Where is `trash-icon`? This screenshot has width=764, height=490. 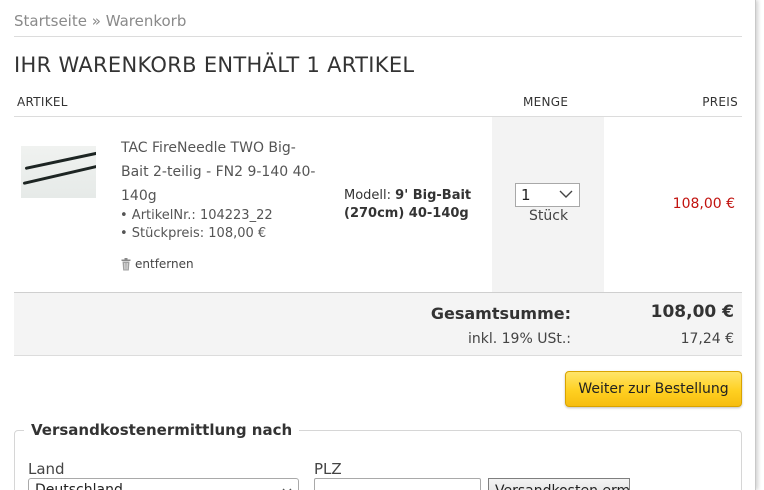 trash-icon is located at coordinates (126, 264).